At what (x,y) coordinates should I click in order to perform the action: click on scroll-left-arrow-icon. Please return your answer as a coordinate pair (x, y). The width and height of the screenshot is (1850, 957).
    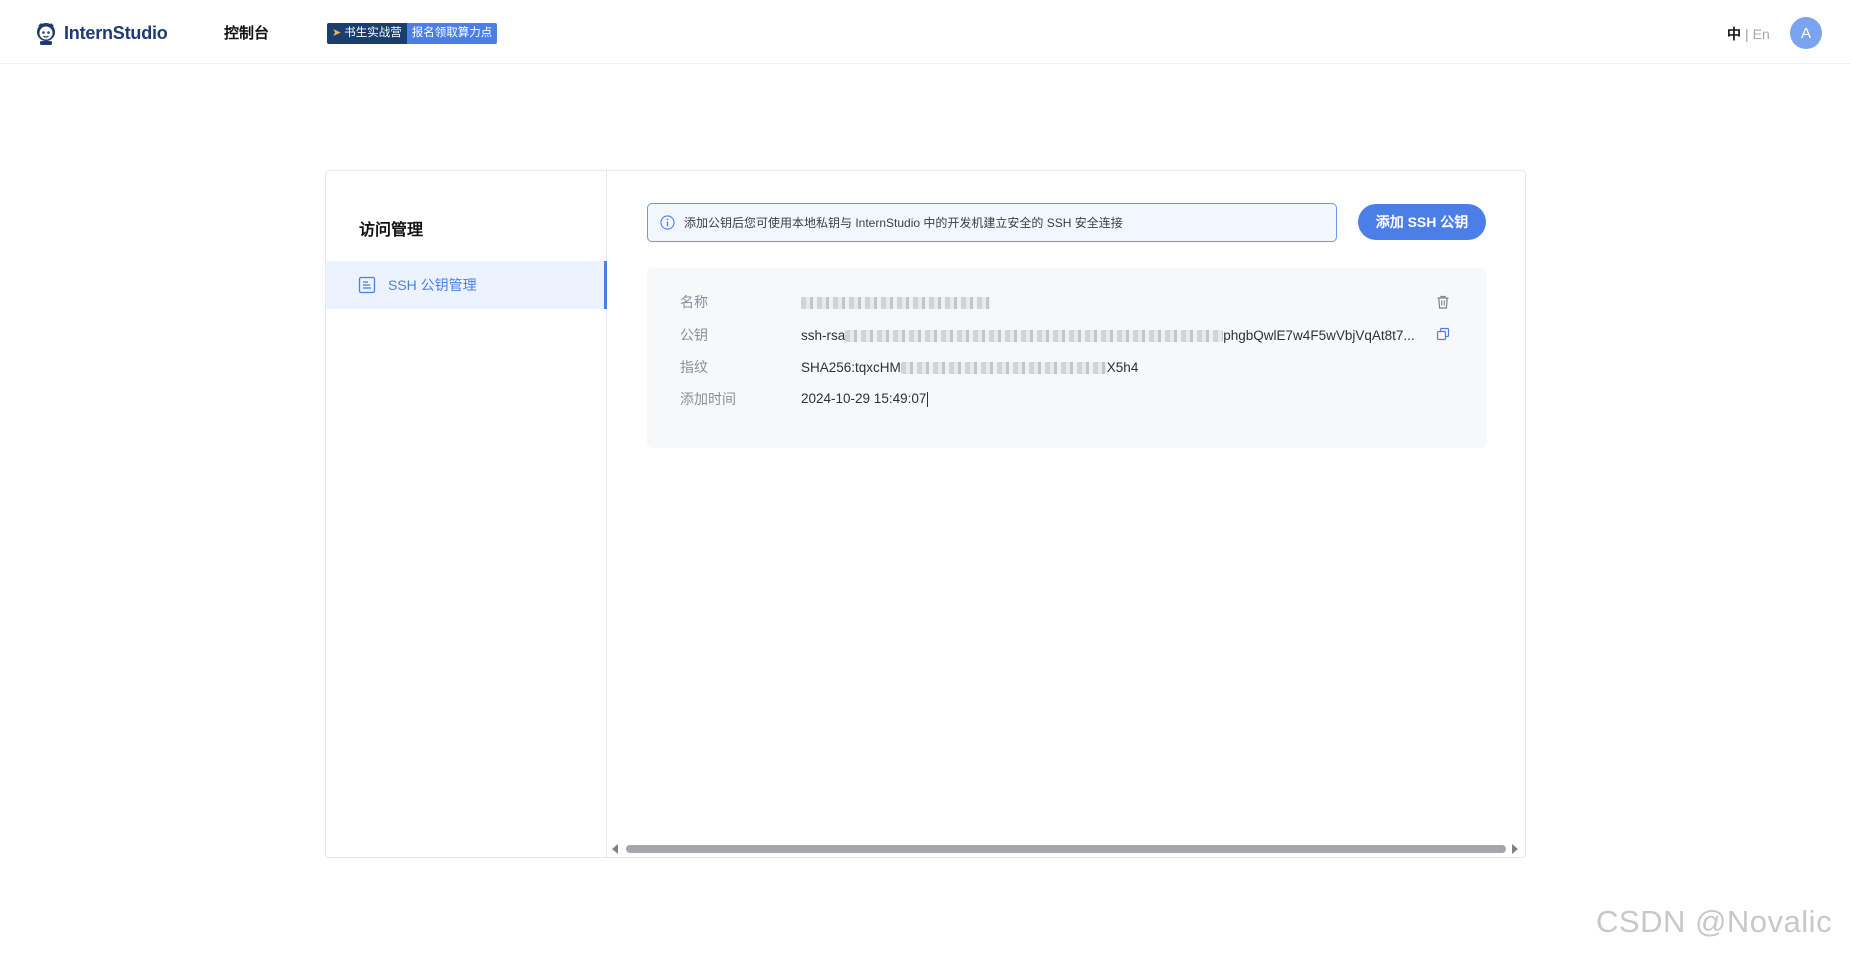
    Looking at the image, I should click on (615, 849).